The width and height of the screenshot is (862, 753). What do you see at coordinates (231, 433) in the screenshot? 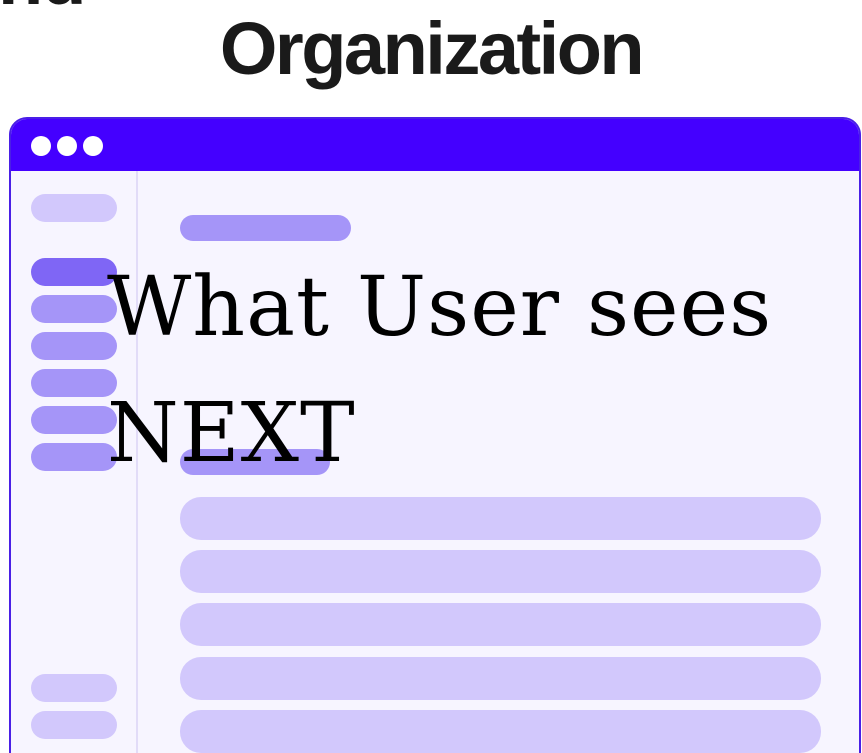
I see `overlay-caption-line2: NEXT` at bounding box center [231, 433].